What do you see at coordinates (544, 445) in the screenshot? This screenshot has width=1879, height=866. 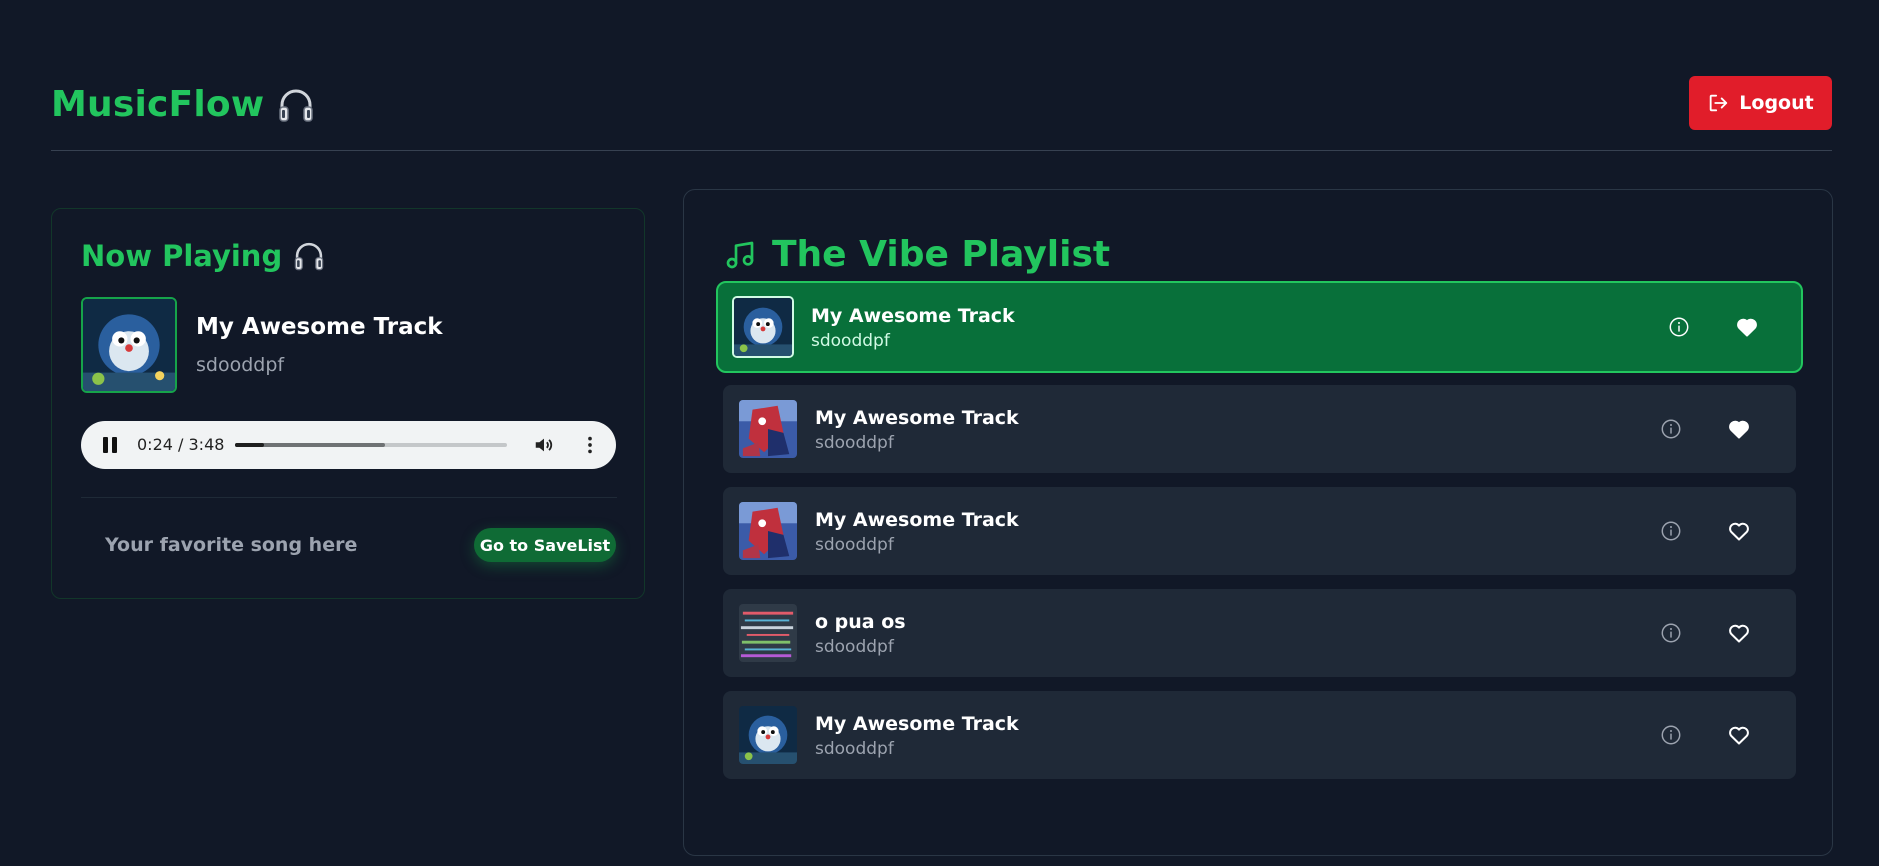 I see `volume-icon` at bounding box center [544, 445].